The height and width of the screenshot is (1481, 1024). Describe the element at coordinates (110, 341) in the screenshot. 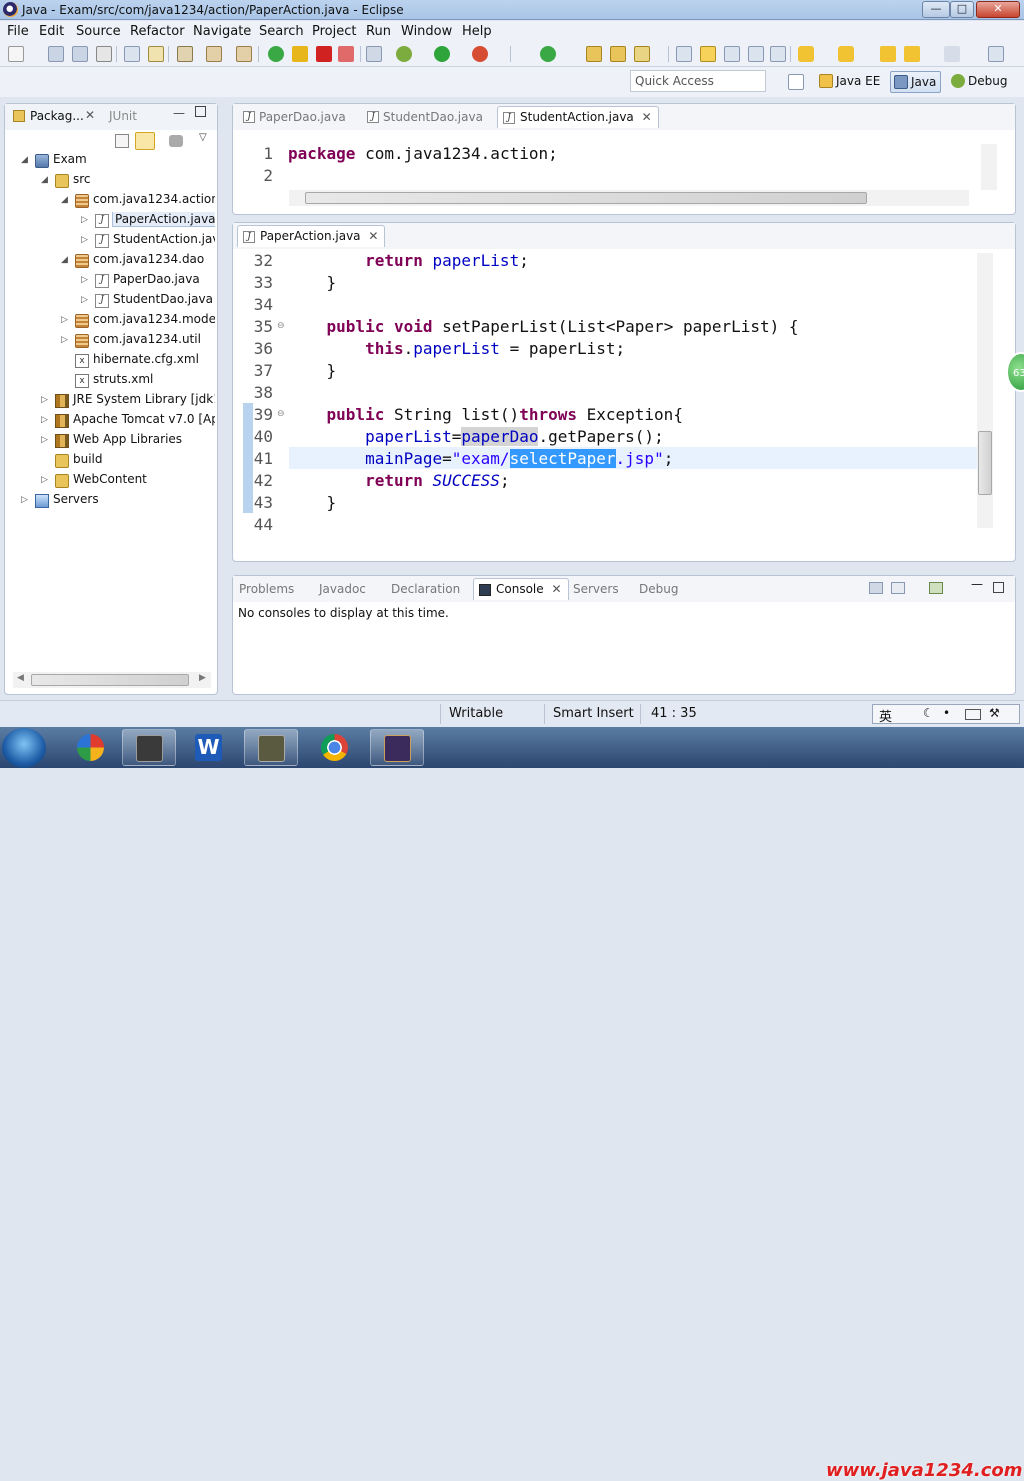

I see `tree-item: ▷ com.java1234.util` at that location.